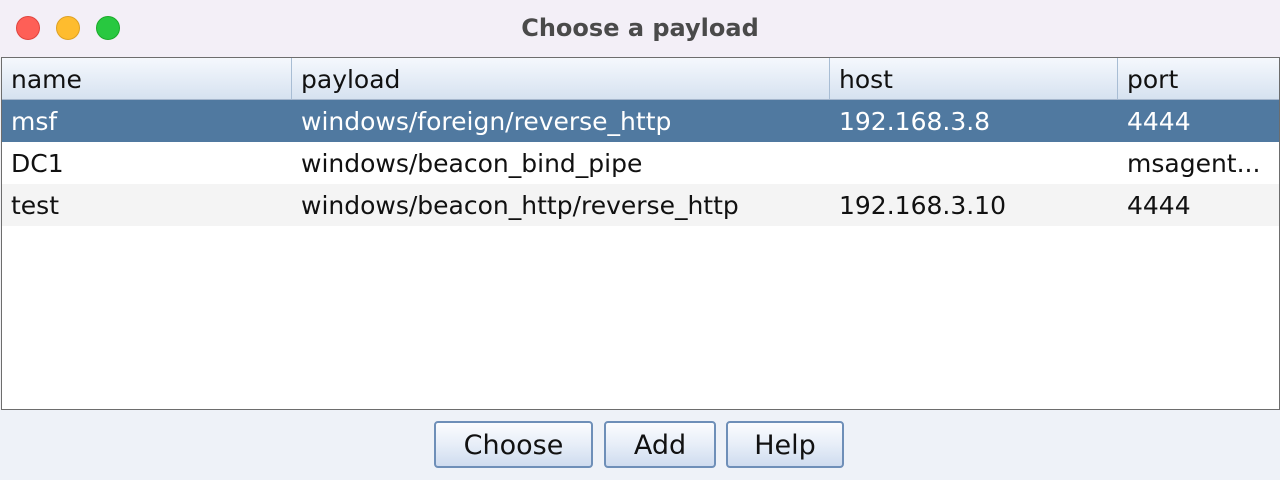 The width and height of the screenshot is (1280, 480). Describe the element at coordinates (108, 28) in the screenshot. I see `zoom-window-button` at that location.